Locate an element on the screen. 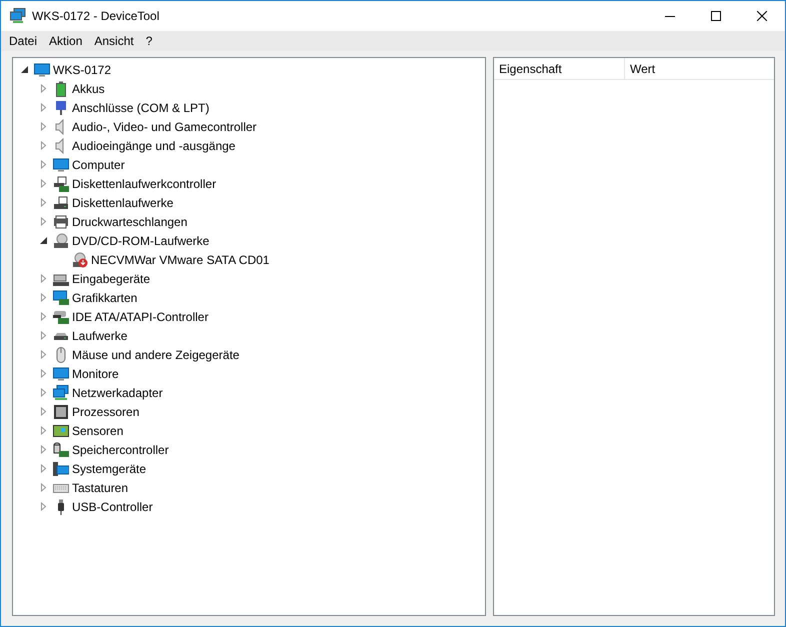  storage-controller-icon is located at coordinates (61, 450).